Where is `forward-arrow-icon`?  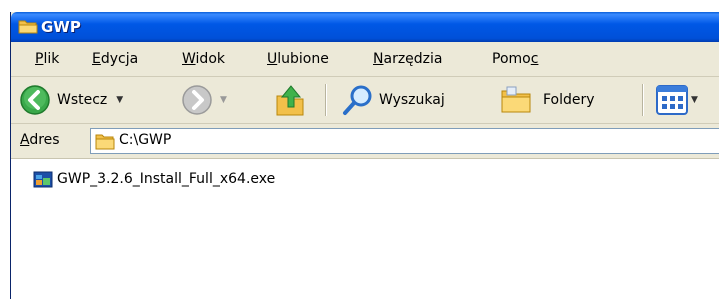 forward-arrow-icon is located at coordinates (197, 100).